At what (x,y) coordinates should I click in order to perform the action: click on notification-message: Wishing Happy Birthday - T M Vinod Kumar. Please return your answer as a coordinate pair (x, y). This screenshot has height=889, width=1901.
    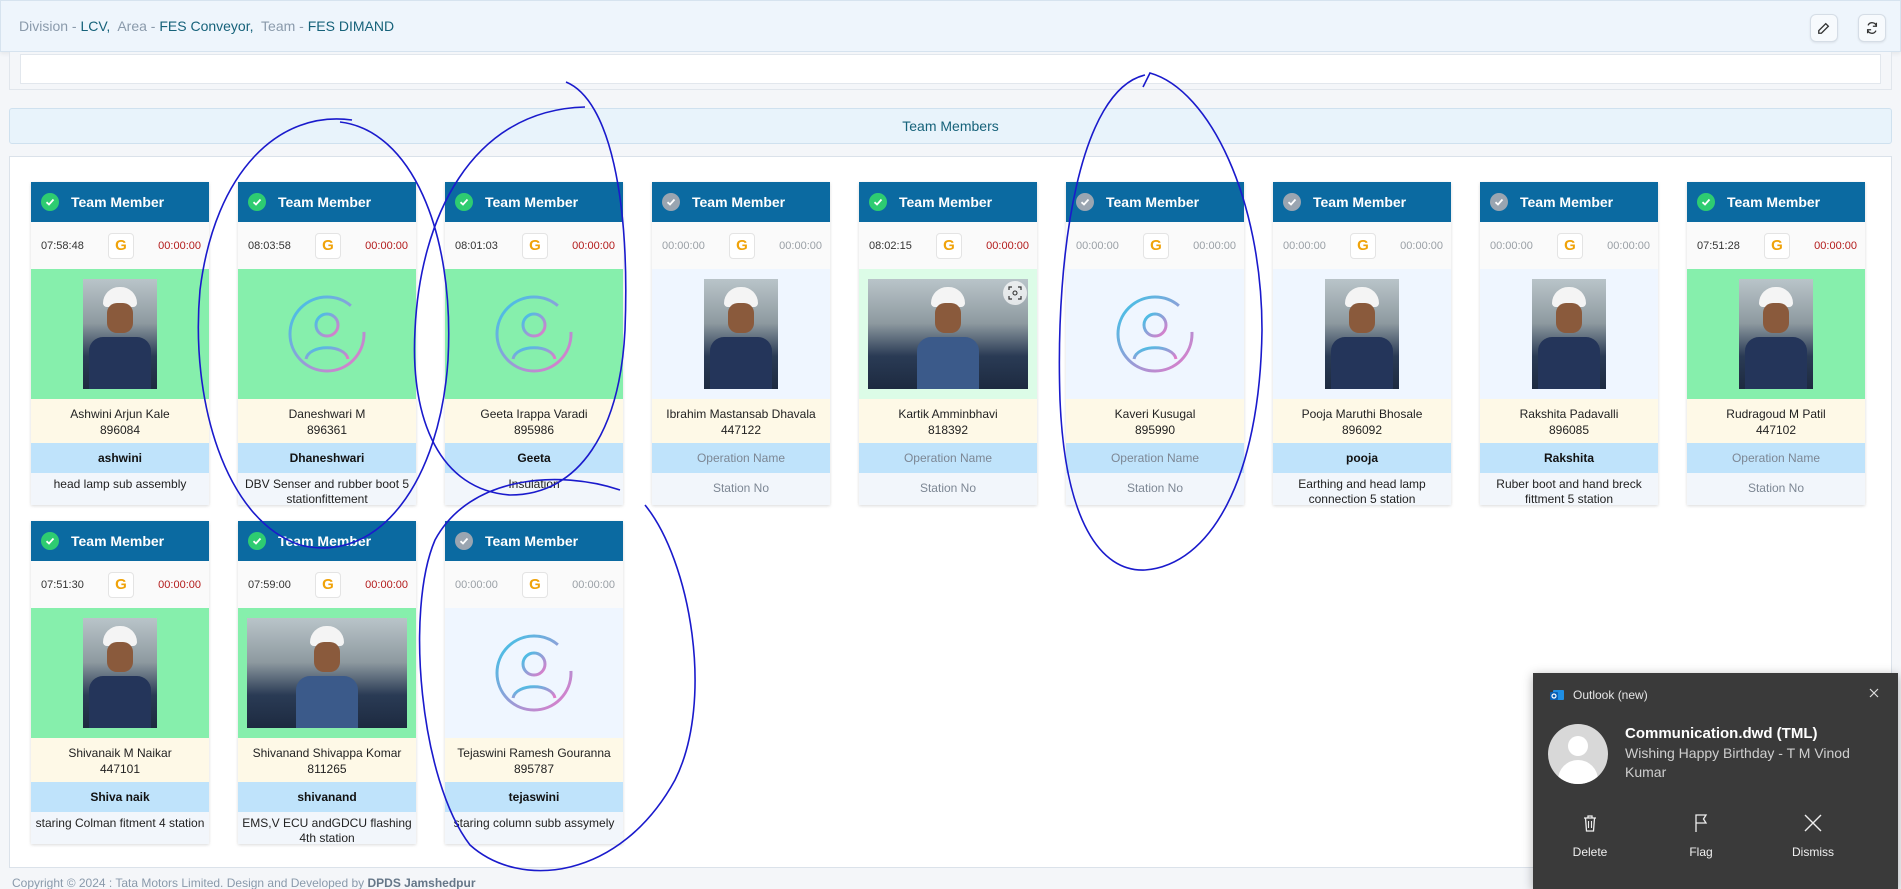
    Looking at the image, I should click on (1737, 762).